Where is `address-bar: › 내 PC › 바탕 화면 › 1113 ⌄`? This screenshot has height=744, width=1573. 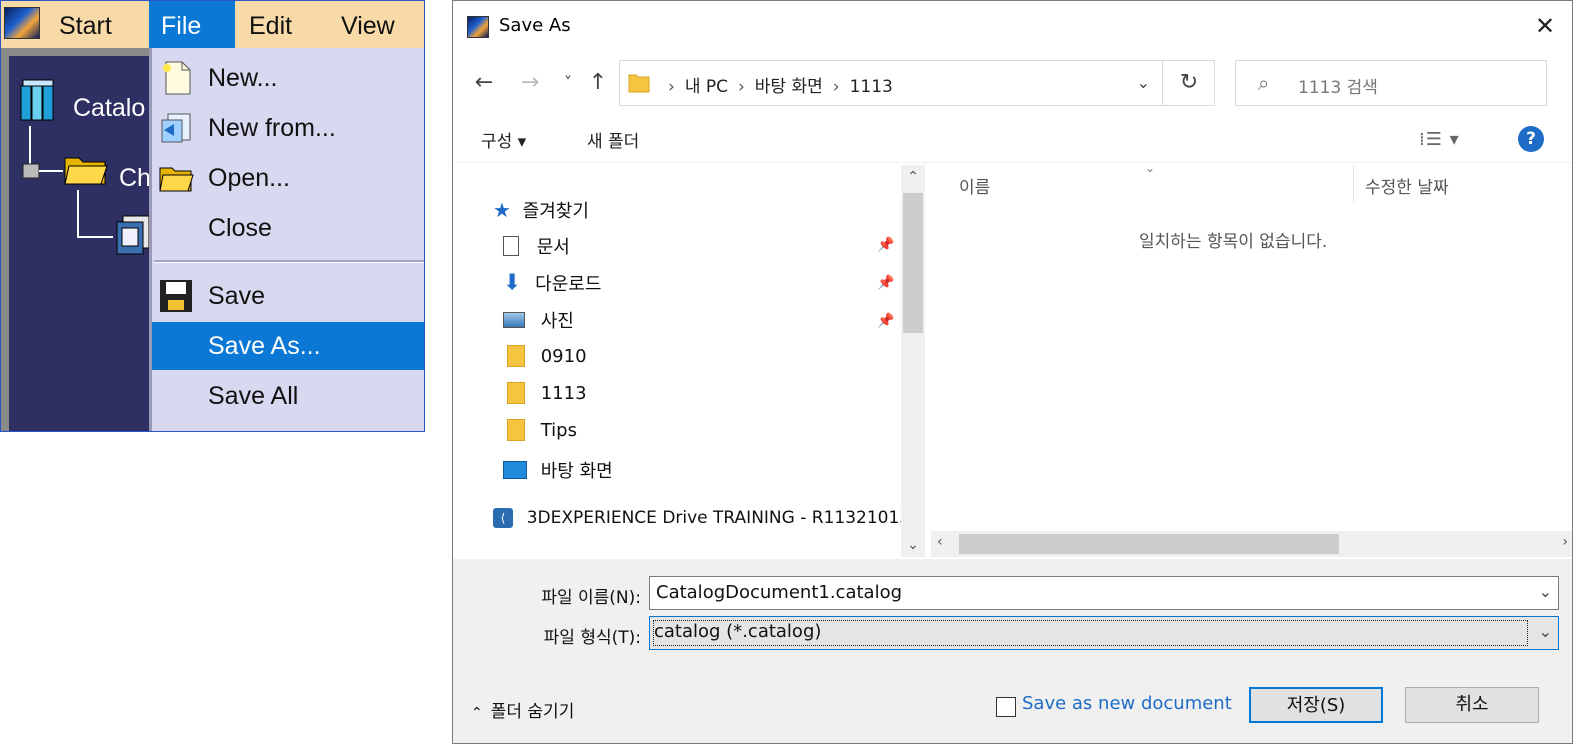
address-bar: › 내 PC › 바탕 화면 › 1113 ⌄ is located at coordinates (917, 83).